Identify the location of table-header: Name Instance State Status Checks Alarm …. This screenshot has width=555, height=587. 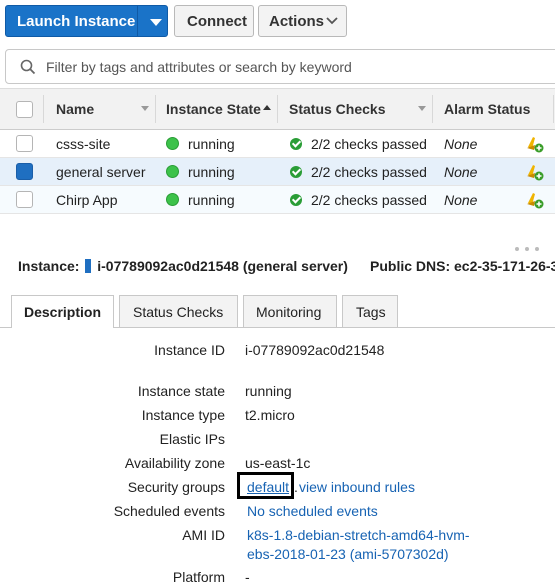
(277, 109).